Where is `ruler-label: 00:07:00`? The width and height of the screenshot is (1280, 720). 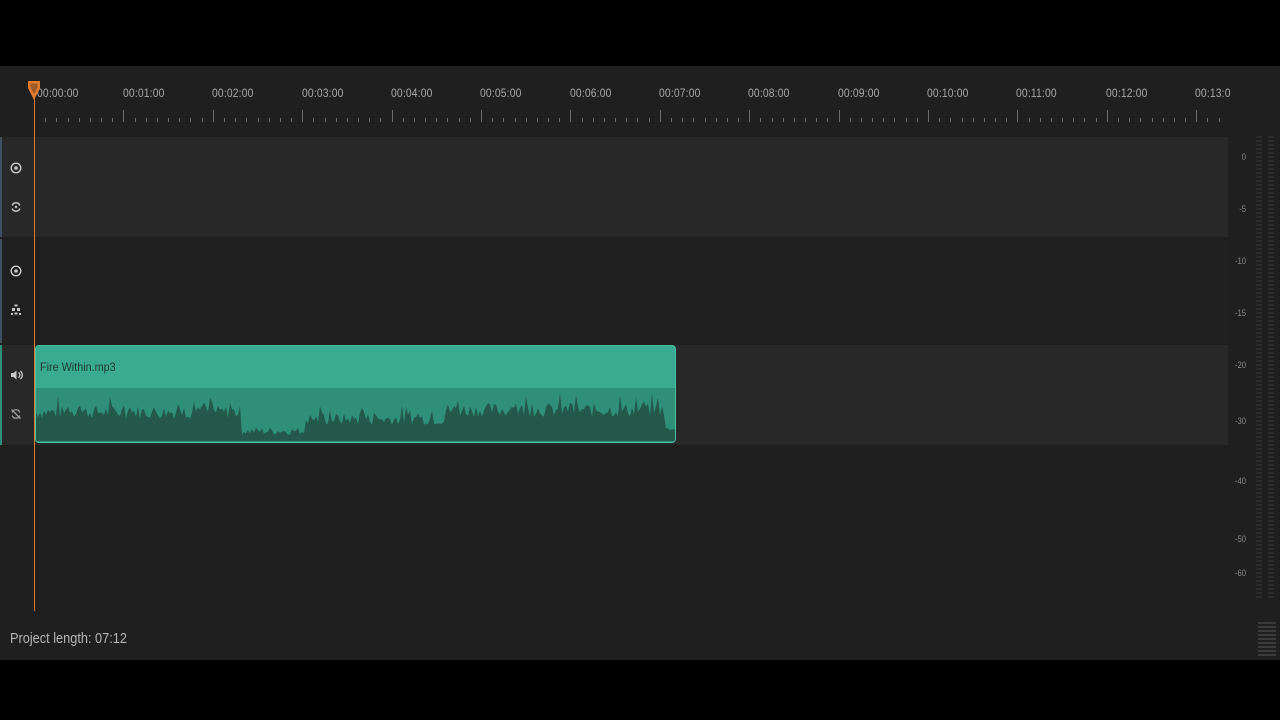
ruler-label: 00:07:00 is located at coordinates (680, 93).